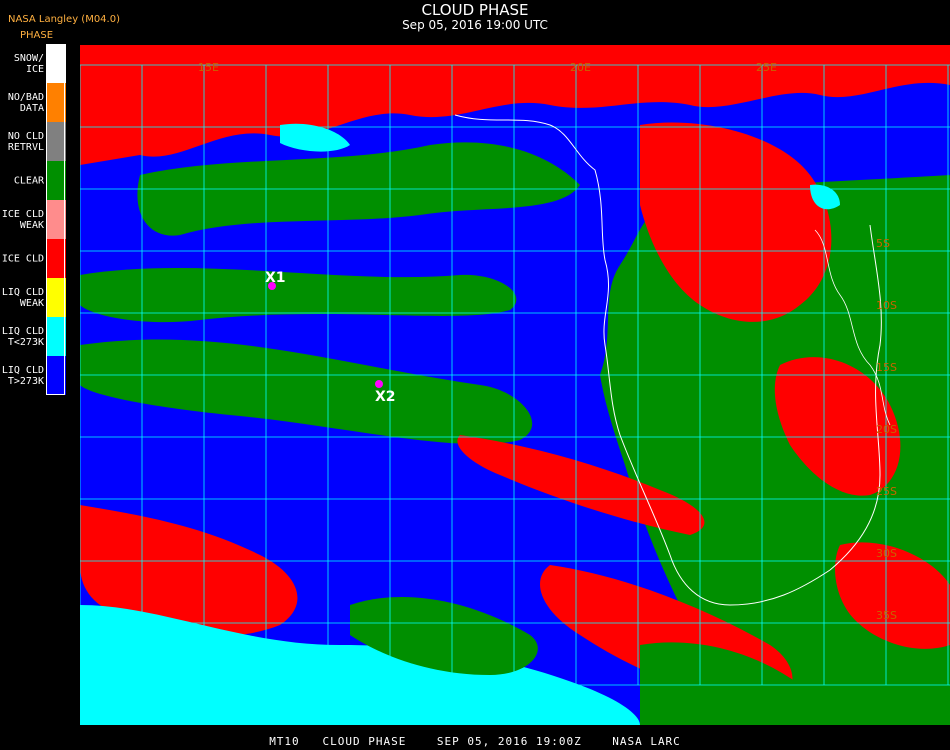 The width and height of the screenshot is (950, 750). What do you see at coordinates (886, 491) in the screenshot?
I see `latitude-label: 25S` at bounding box center [886, 491].